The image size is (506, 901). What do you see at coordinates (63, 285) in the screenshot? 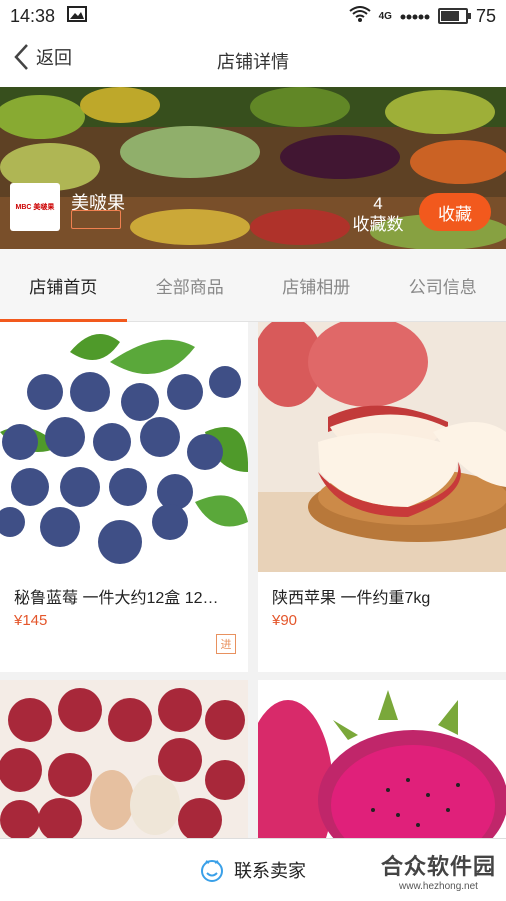
I see `tab-shop-home: 店铺首页` at bounding box center [63, 285].